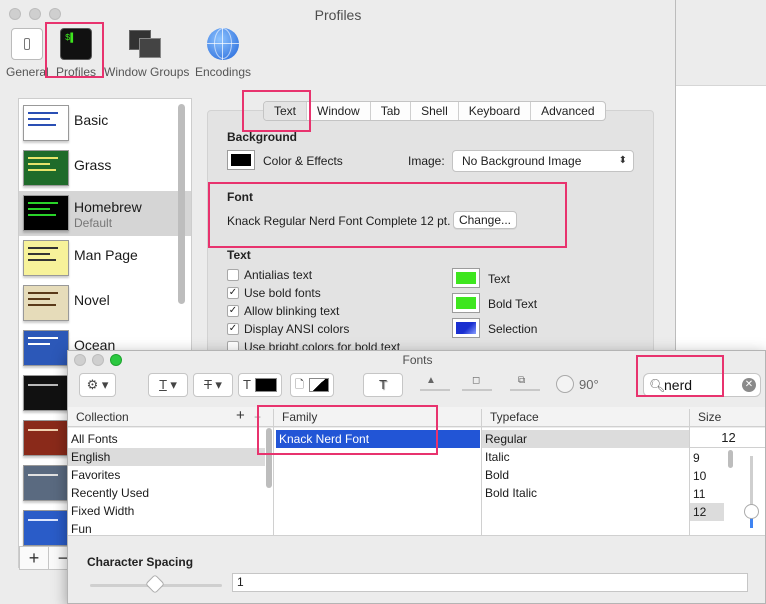 This screenshot has height=604, width=766. I want to click on color-effects-label: Color & Effects, so click(303, 161).